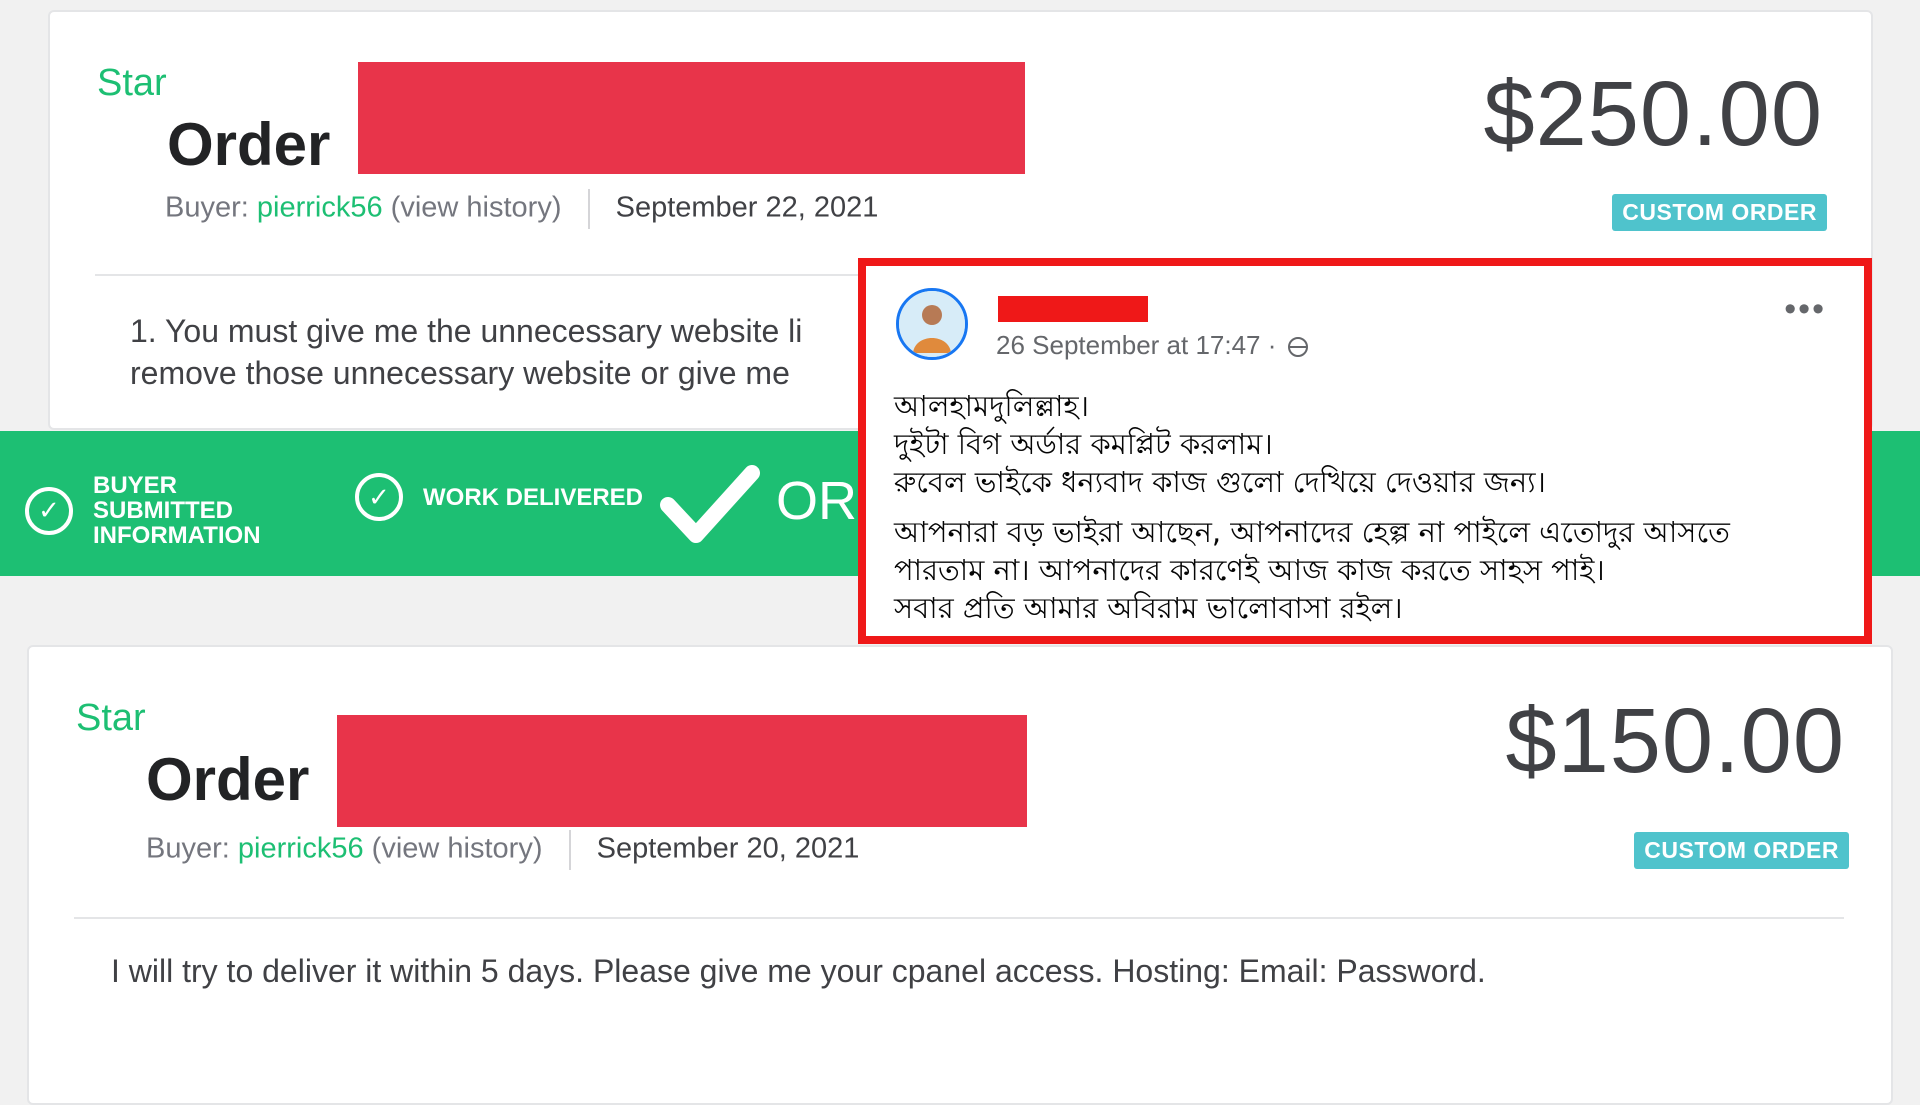 The image size is (1920, 1105). What do you see at coordinates (1805, 309) in the screenshot?
I see `more-options-icon: •••` at bounding box center [1805, 309].